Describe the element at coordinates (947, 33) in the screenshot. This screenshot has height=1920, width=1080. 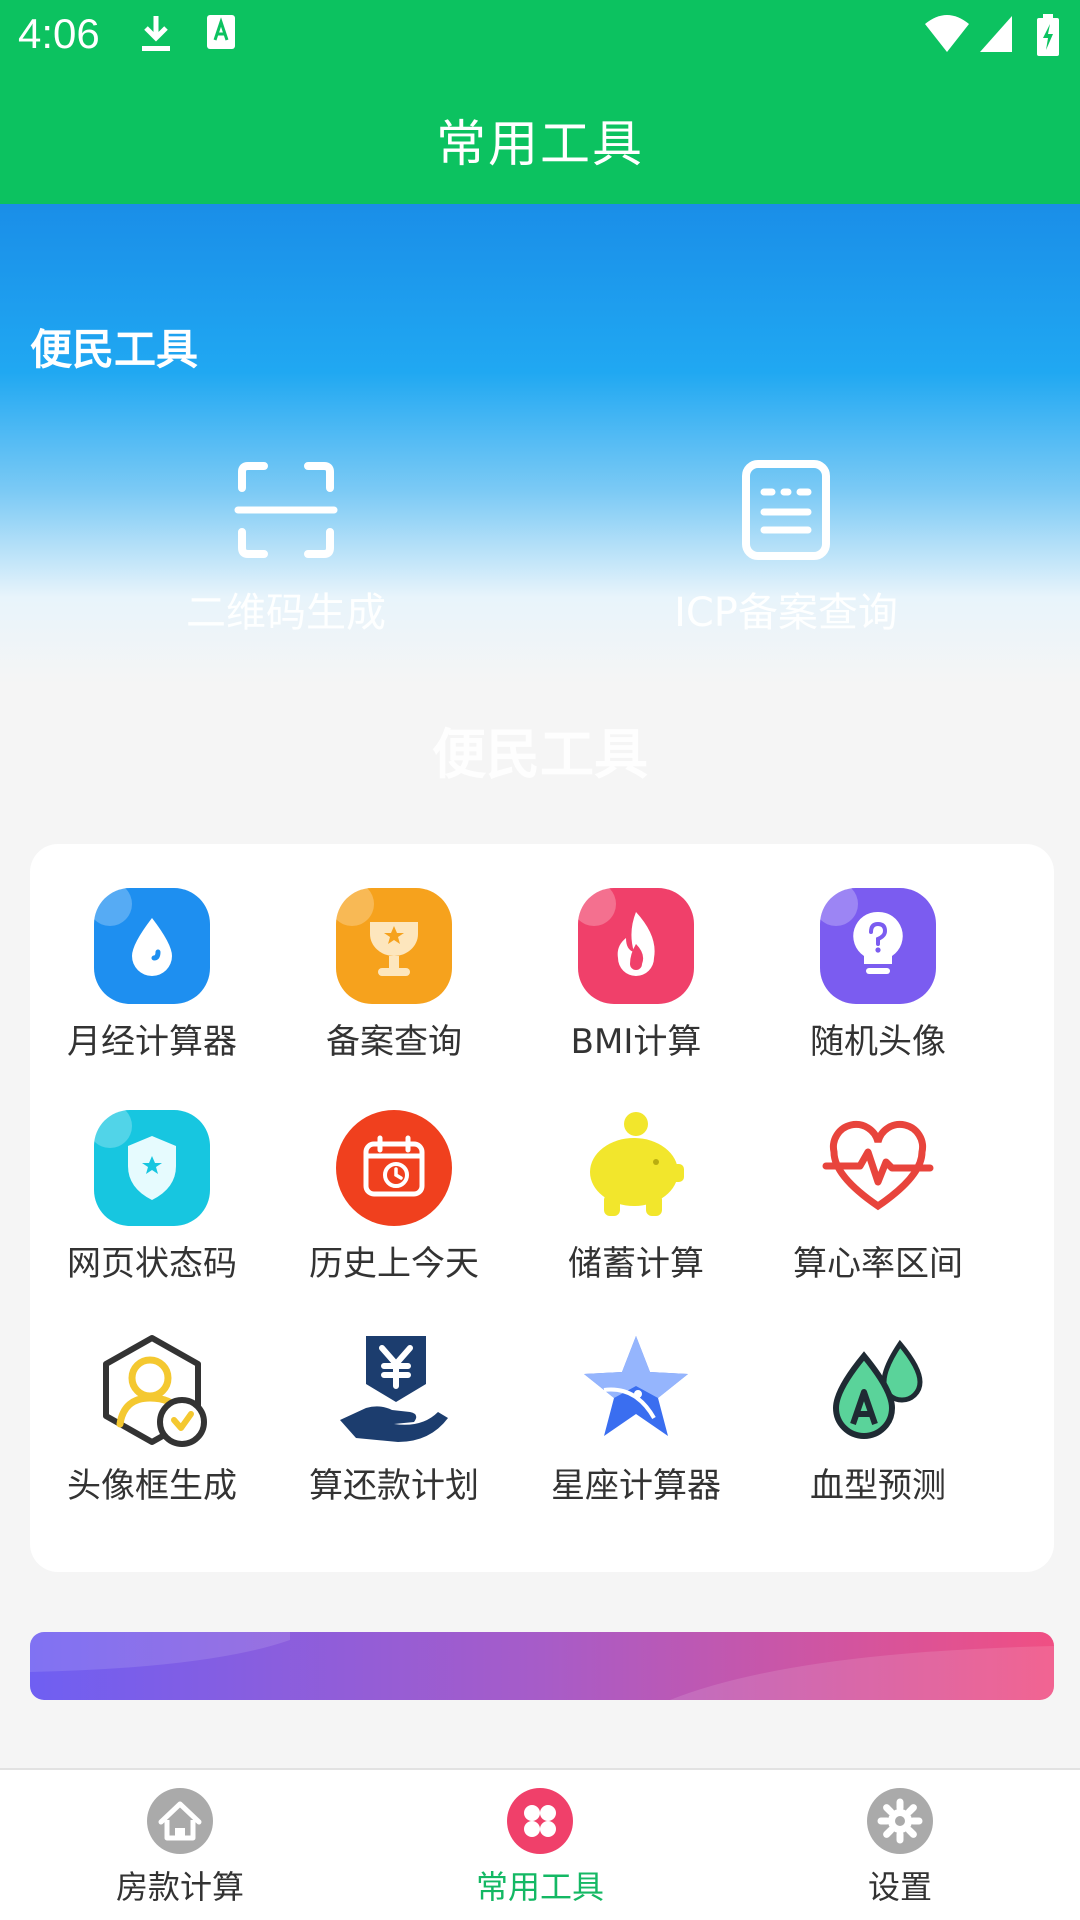
I see `wifi-icon` at that location.